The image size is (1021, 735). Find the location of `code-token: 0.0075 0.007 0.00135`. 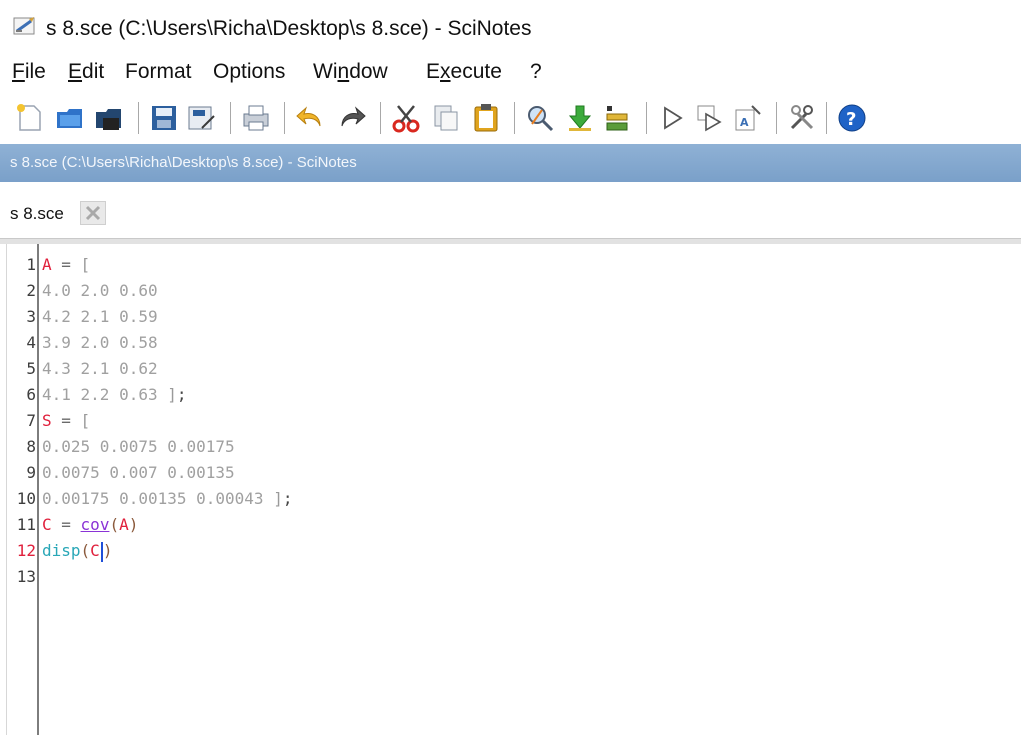

code-token: 0.0075 0.007 0.00135 is located at coordinates (138, 472).